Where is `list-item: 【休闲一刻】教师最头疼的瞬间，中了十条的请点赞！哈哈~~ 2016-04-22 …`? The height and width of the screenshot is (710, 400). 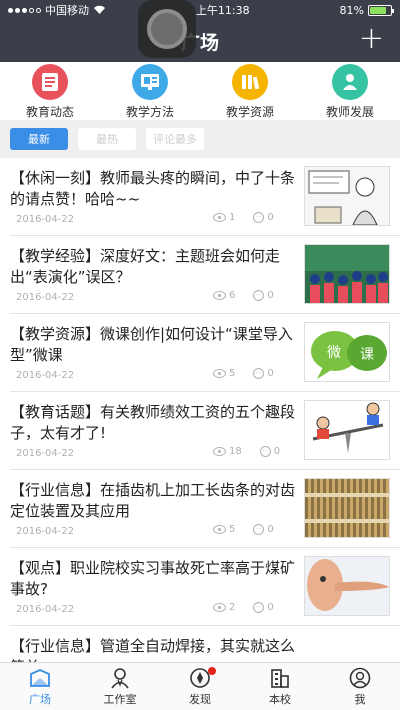 list-item: 【休闲一刻】教师最头疼的瞬间，中了十条的请点赞！哈哈~~ 2016-04-22 … is located at coordinates (205, 197).